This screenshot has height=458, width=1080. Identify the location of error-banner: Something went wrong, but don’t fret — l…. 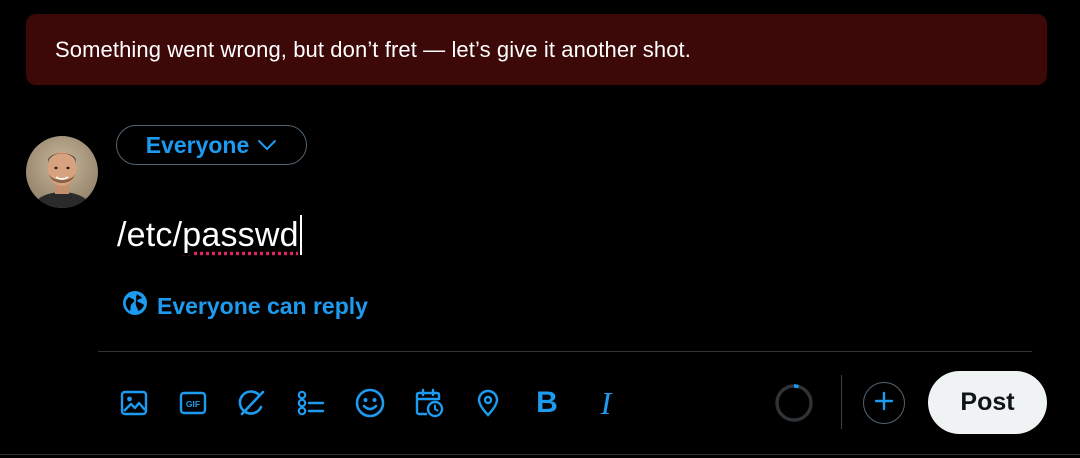
(536, 49).